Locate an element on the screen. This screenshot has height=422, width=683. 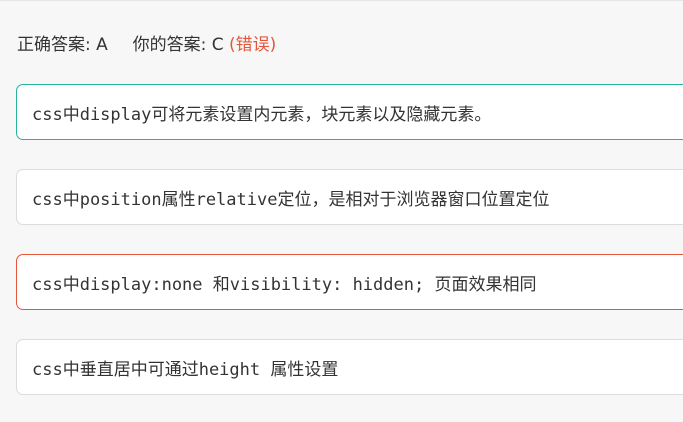
correct-answer-value: A is located at coordinates (102, 45).